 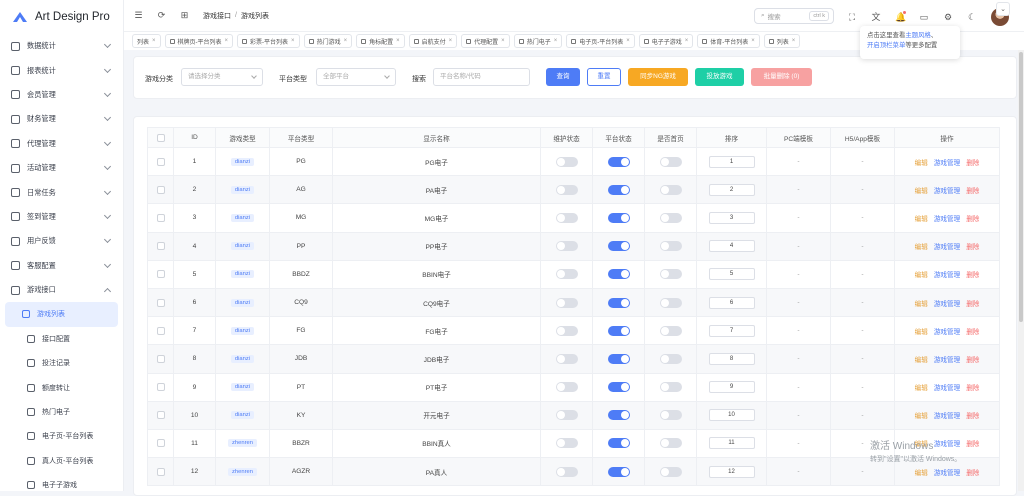 I want to click on sort-input: 7, so click(x=731, y=330).